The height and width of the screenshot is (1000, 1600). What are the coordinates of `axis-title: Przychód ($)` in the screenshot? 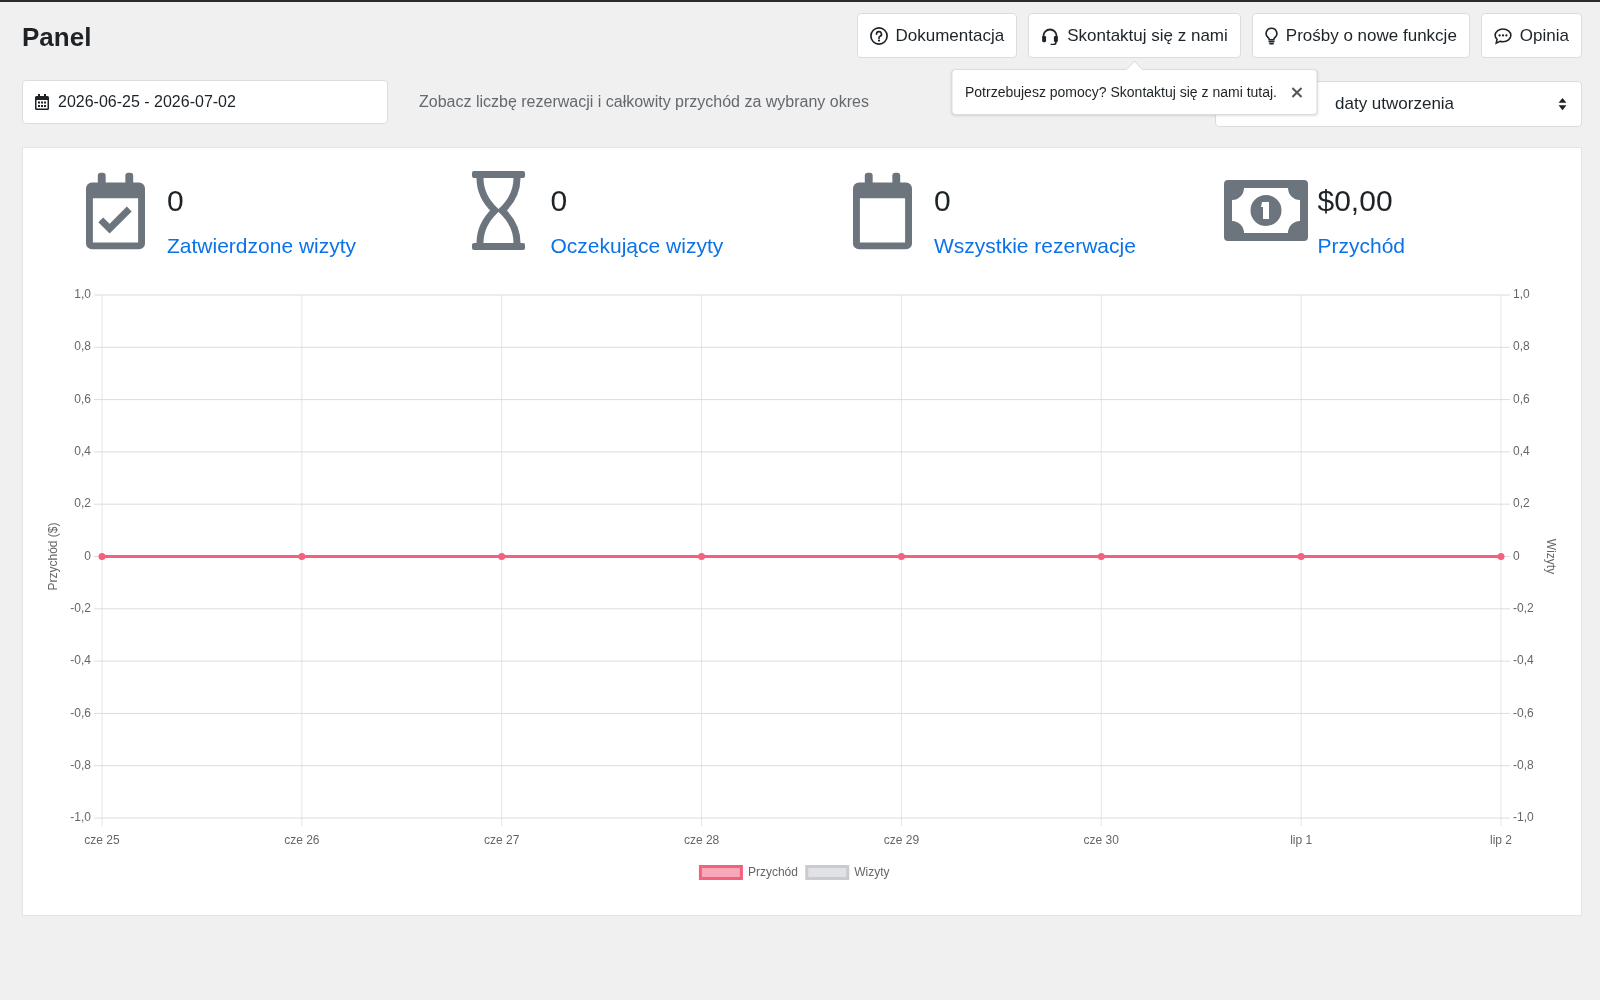 It's located at (53, 556).